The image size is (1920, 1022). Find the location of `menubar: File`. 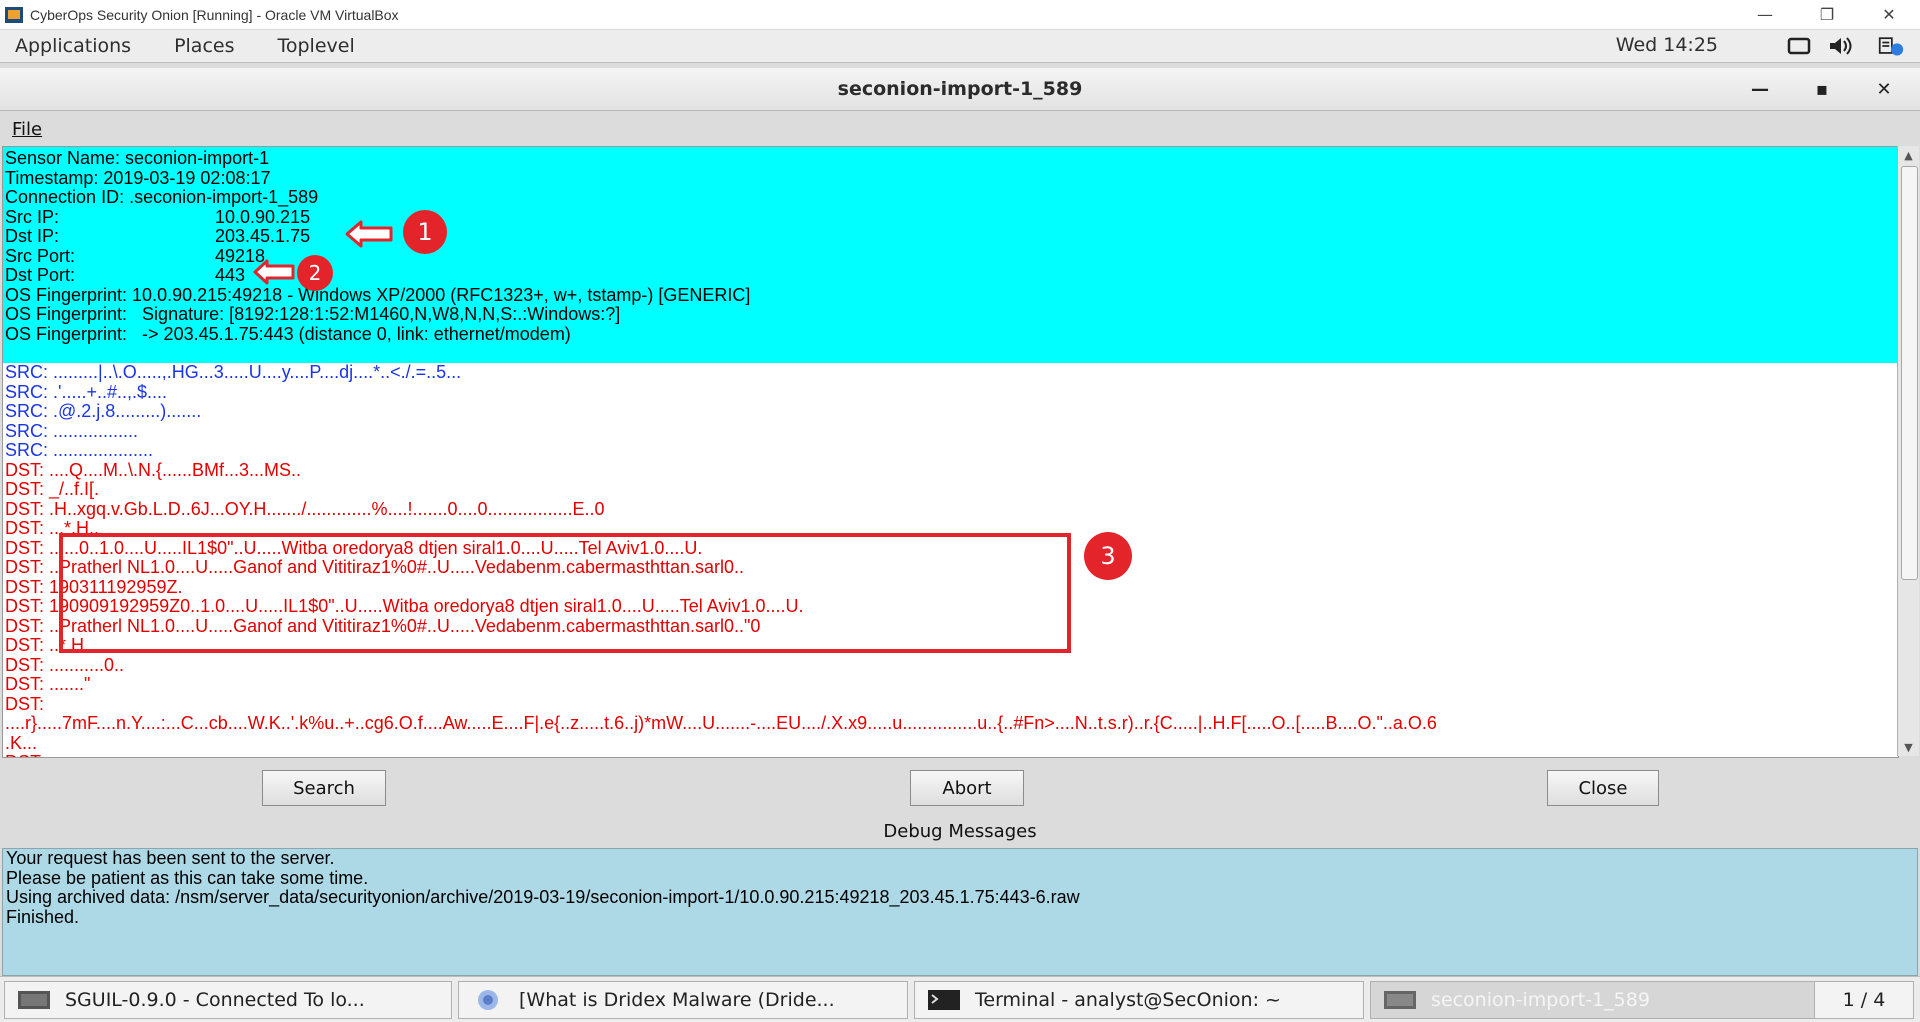

menubar: File is located at coordinates (960, 129).